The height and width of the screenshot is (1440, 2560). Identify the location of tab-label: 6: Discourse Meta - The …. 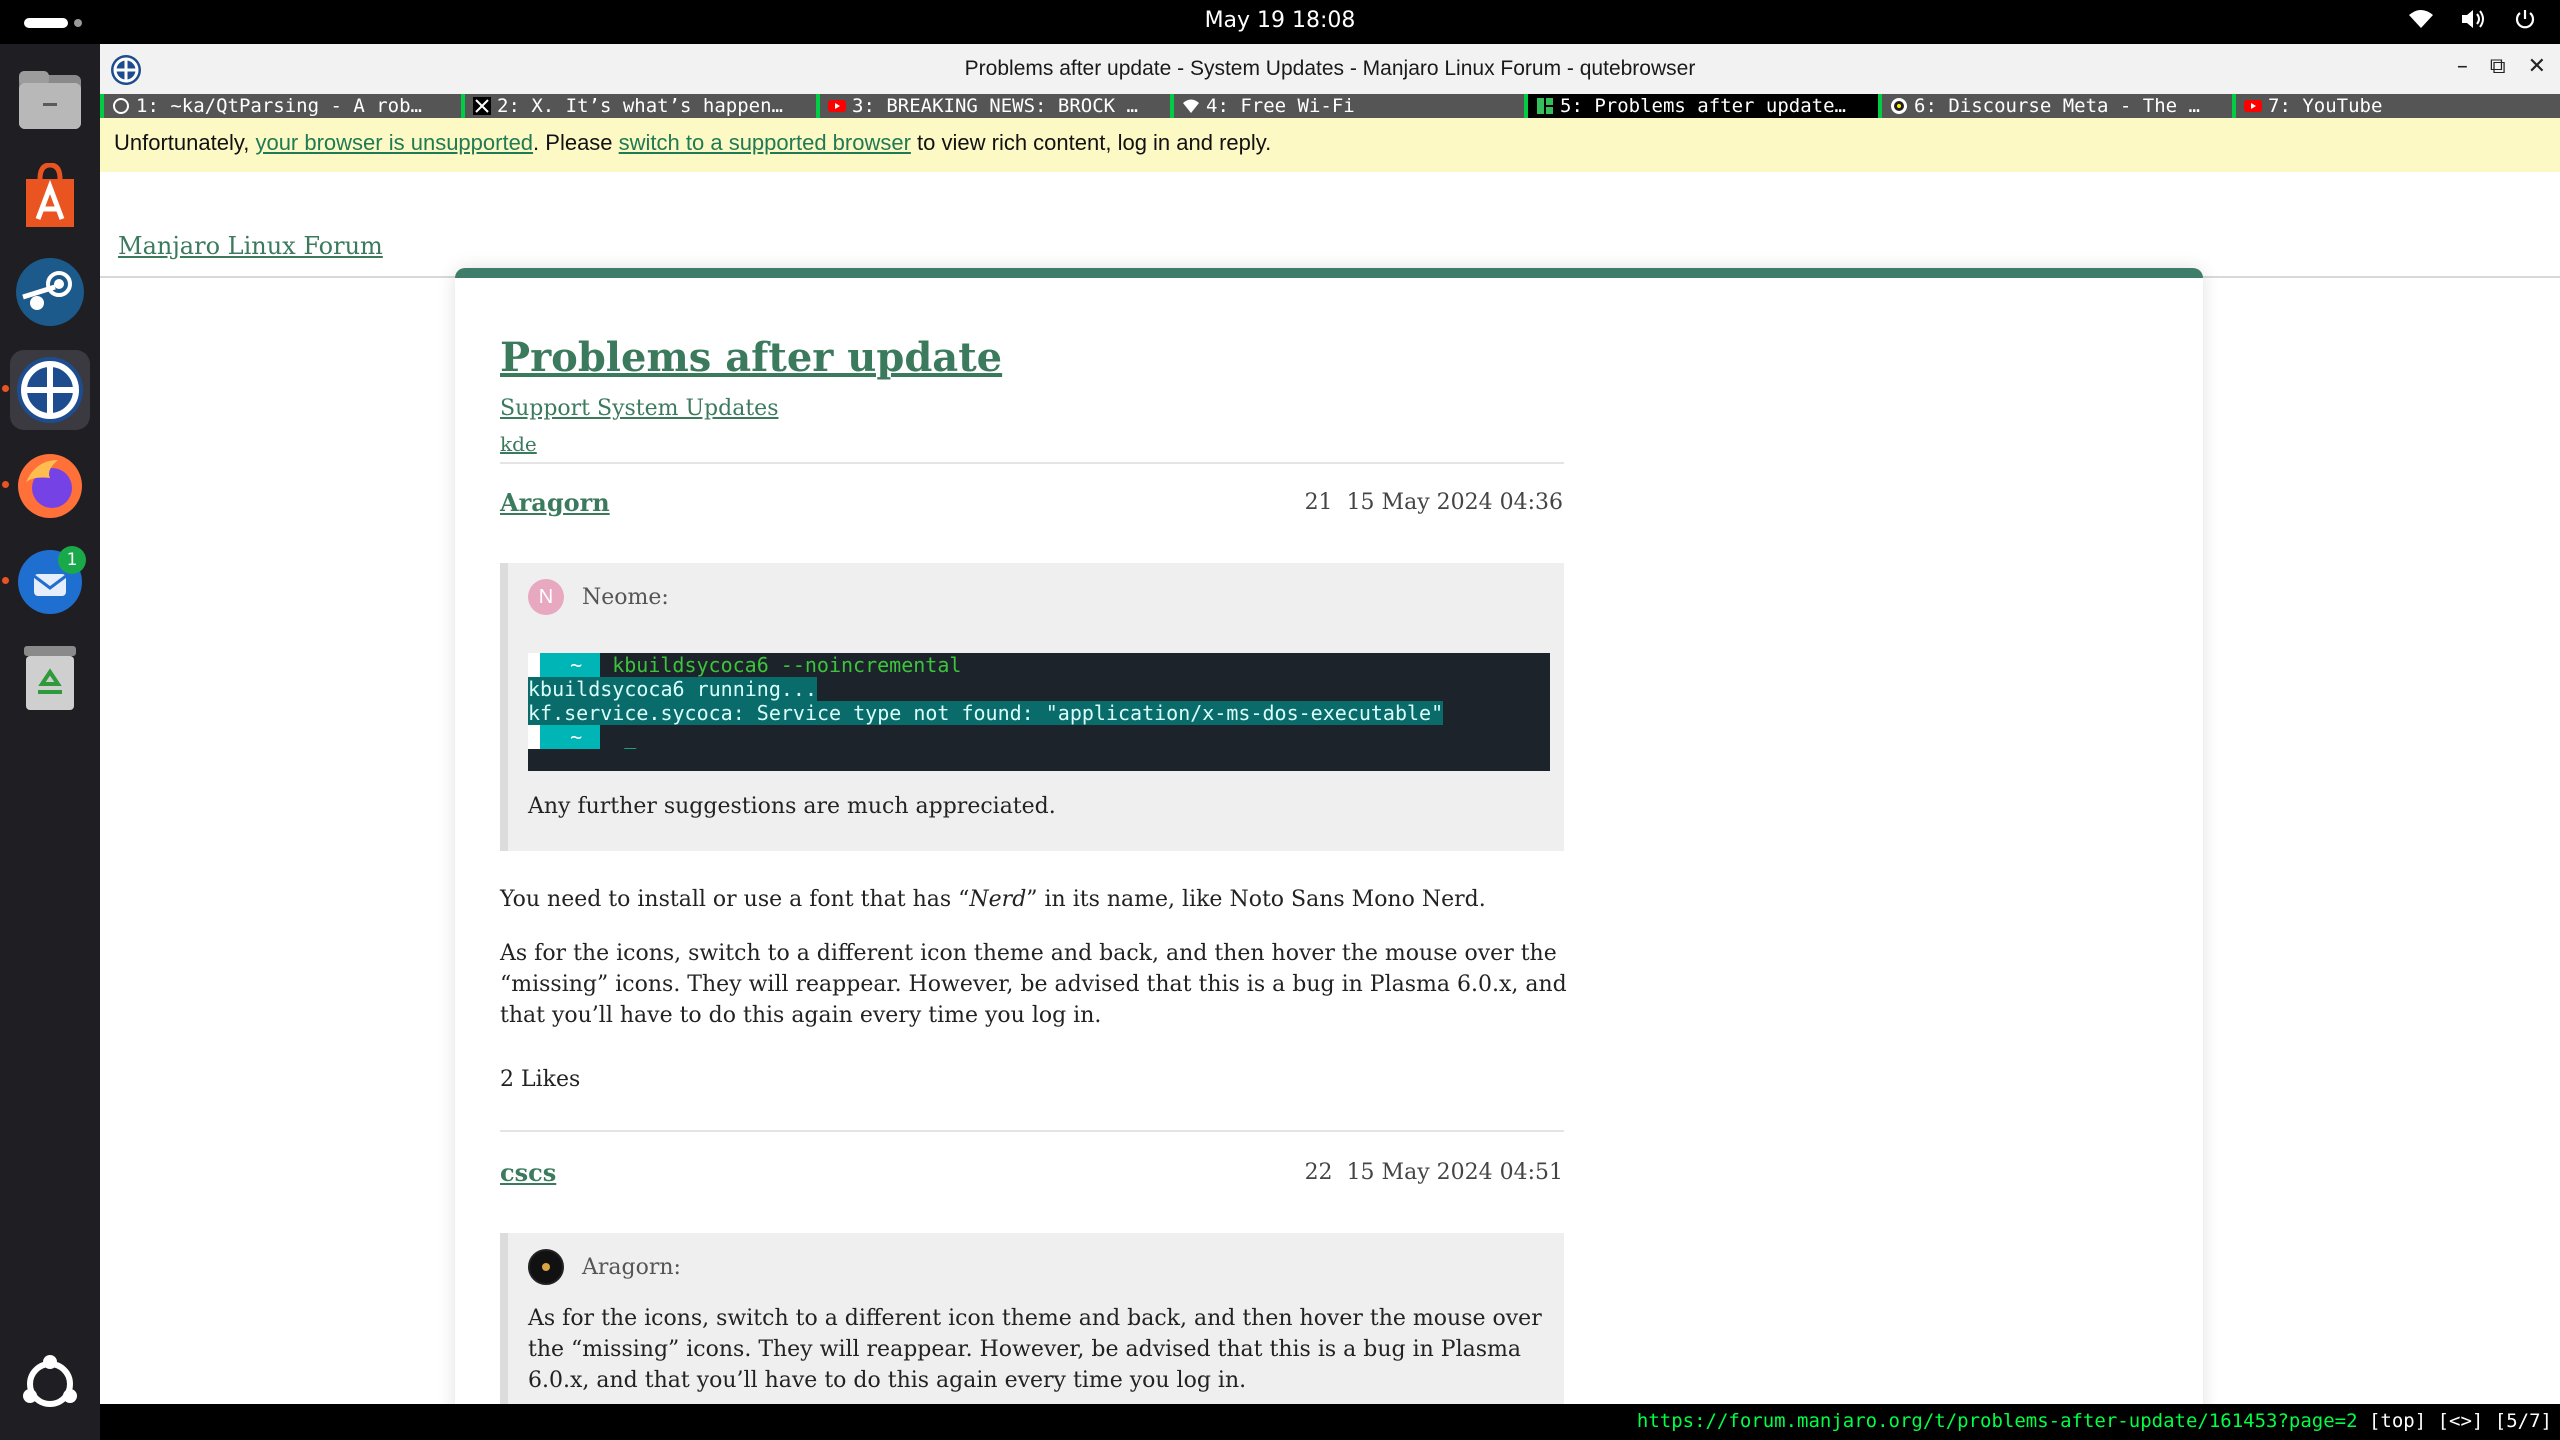
(2057, 106).